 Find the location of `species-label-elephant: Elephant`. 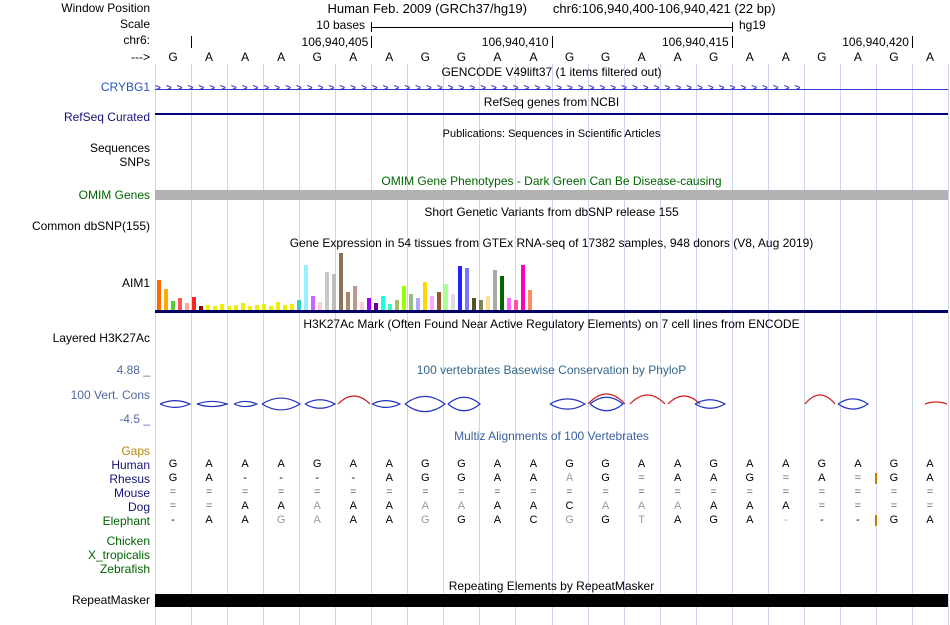

species-label-elephant: Elephant is located at coordinates (126, 521).